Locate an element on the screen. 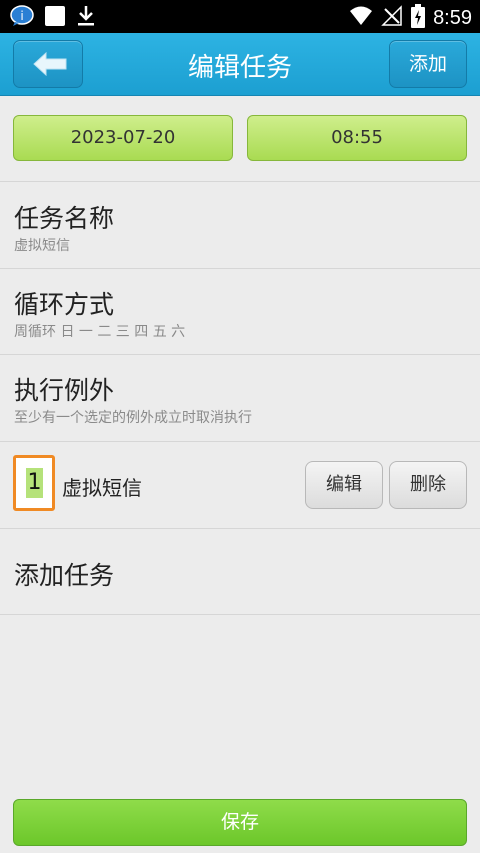  svg-text: i is located at coordinates (21, 16).